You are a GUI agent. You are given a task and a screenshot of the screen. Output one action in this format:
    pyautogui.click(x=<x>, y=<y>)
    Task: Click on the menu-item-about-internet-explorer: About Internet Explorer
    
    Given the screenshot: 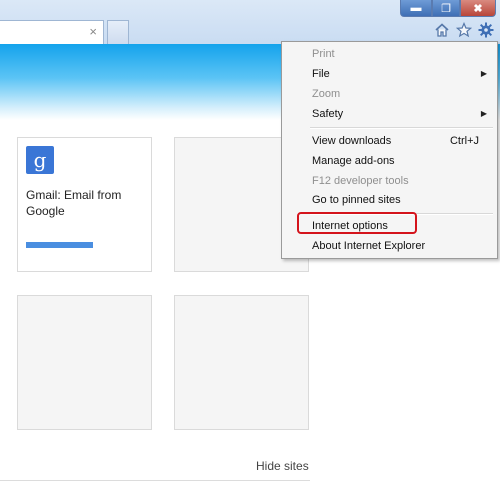 What is the action you would take?
    pyautogui.click(x=389, y=246)
    